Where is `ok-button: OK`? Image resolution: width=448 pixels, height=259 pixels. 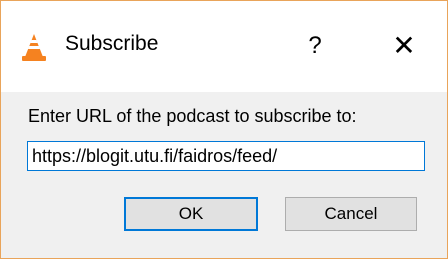
ok-button: OK is located at coordinates (191, 214).